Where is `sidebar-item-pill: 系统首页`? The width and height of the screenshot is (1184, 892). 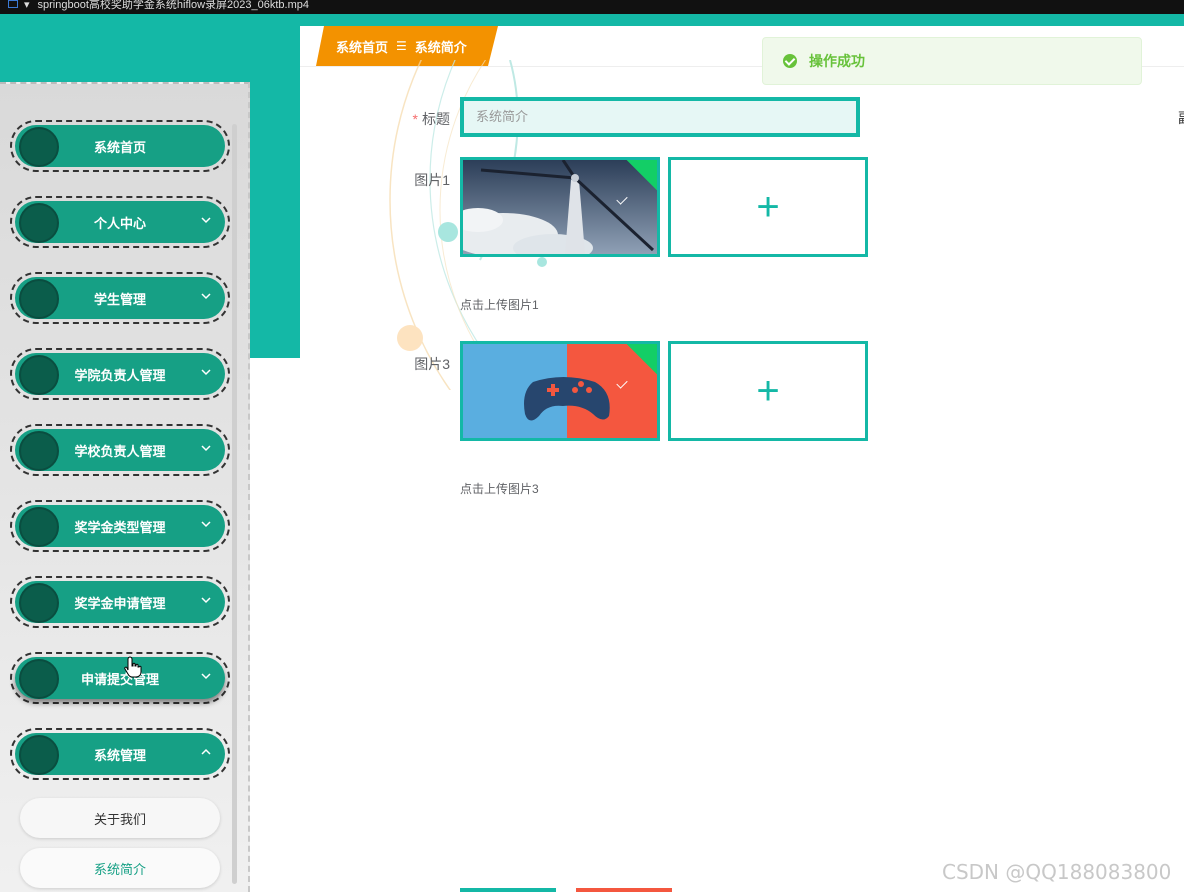 sidebar-item-pill: 系统首页 is located at coordinates (120, 146).